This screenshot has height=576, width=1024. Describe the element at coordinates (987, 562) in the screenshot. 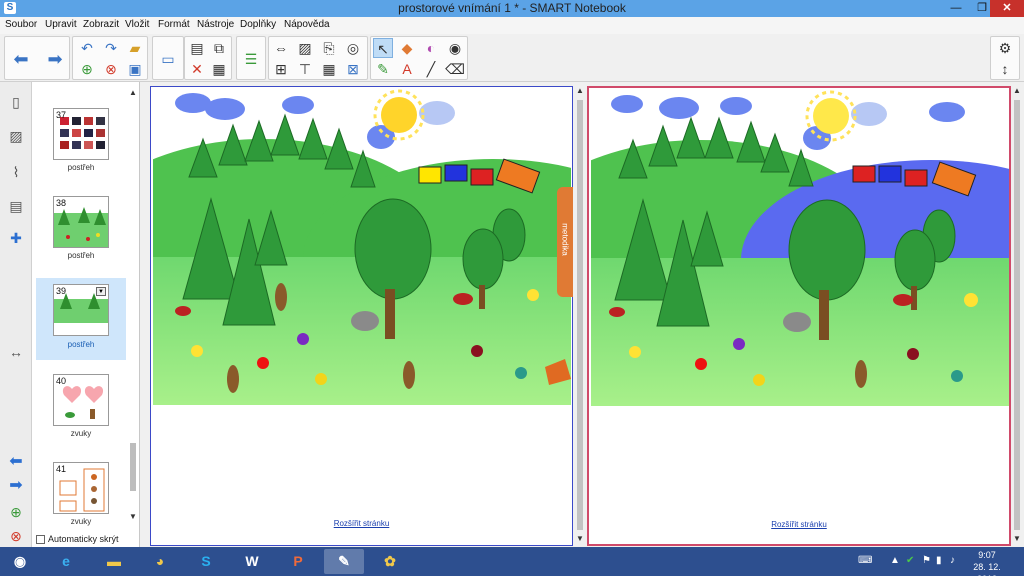

I see `clock: 9:07 28. 12. 2013` at that location.